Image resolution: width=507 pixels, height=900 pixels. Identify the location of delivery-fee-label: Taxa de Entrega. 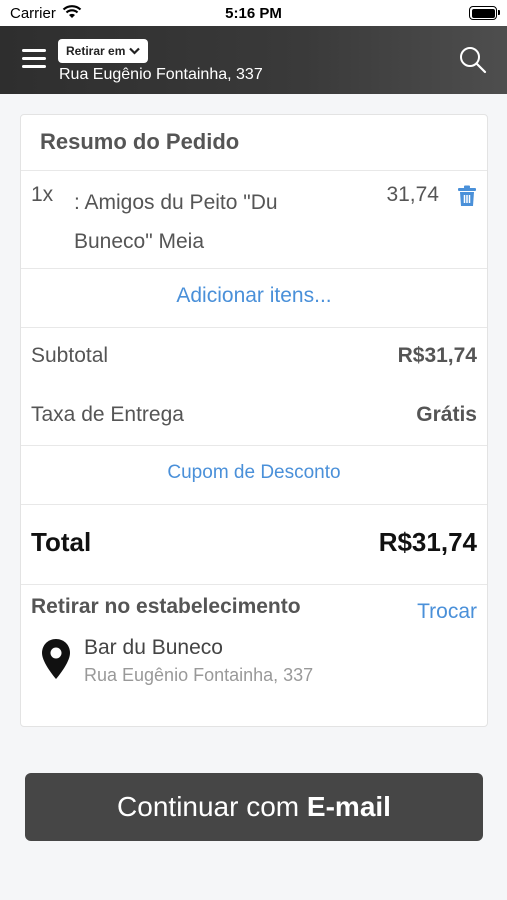
(107, 414).